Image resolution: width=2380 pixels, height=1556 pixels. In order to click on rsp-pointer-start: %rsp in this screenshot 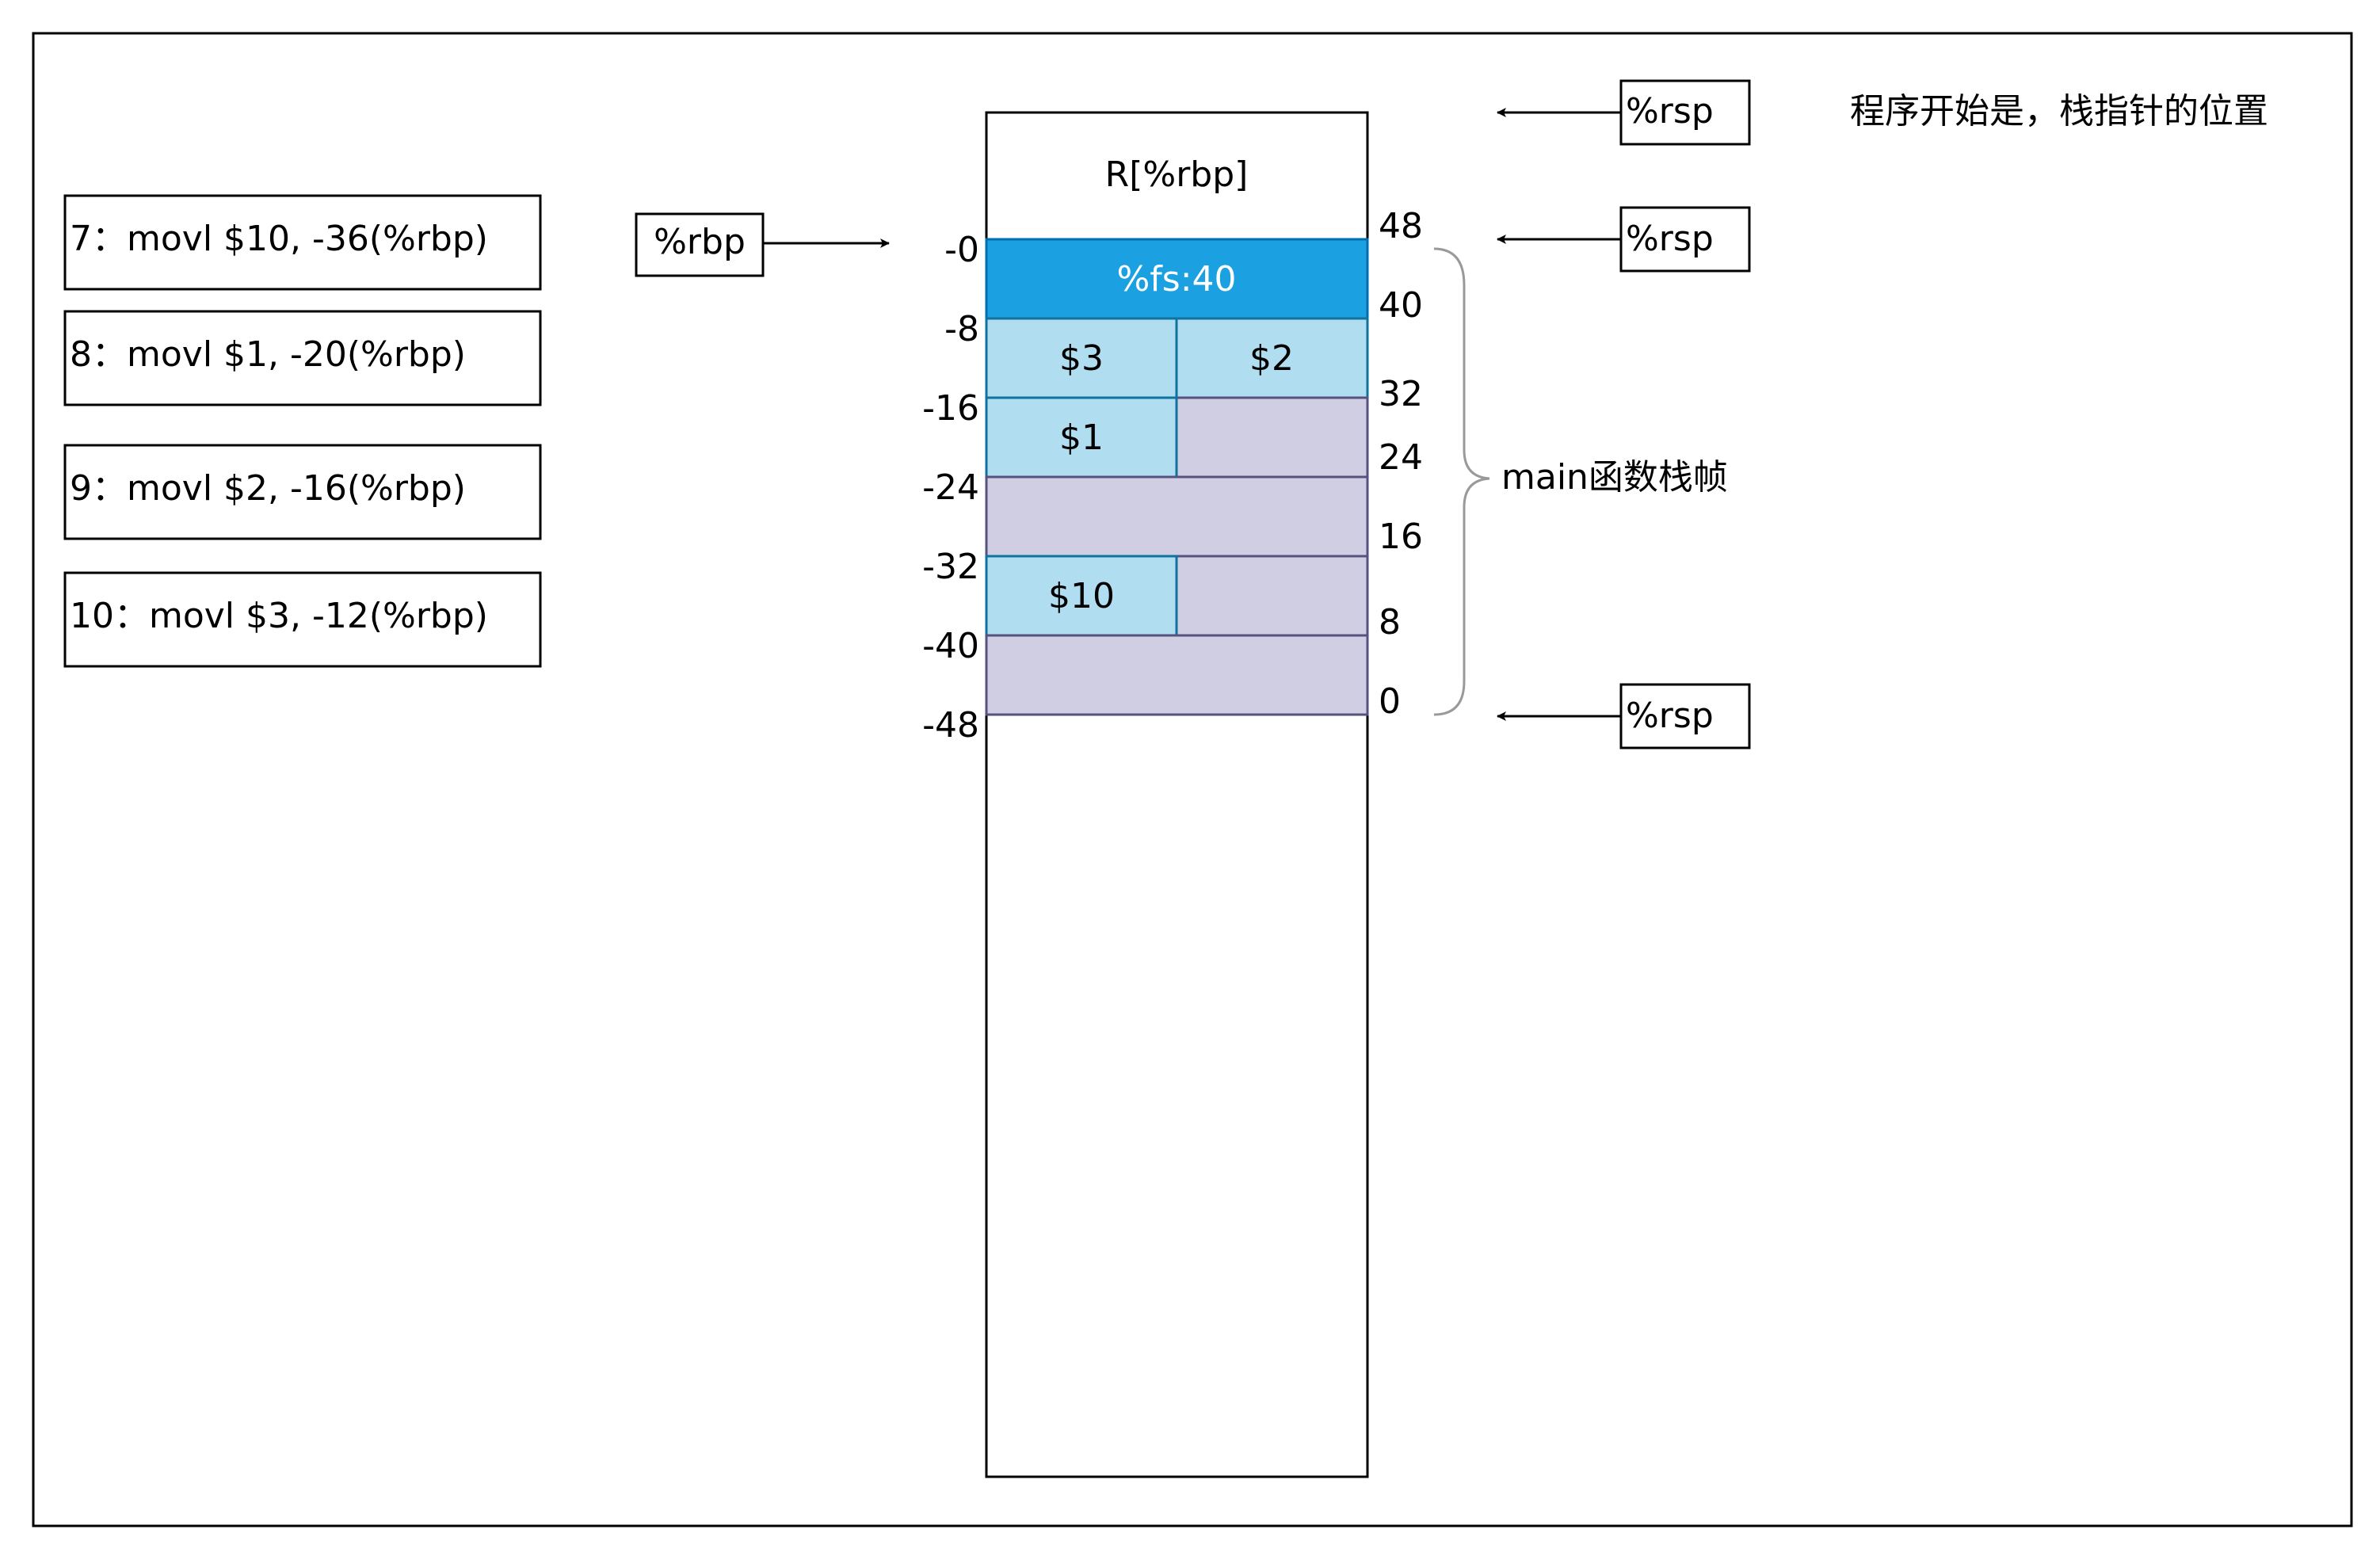, I will do `click(1624, 112)`.